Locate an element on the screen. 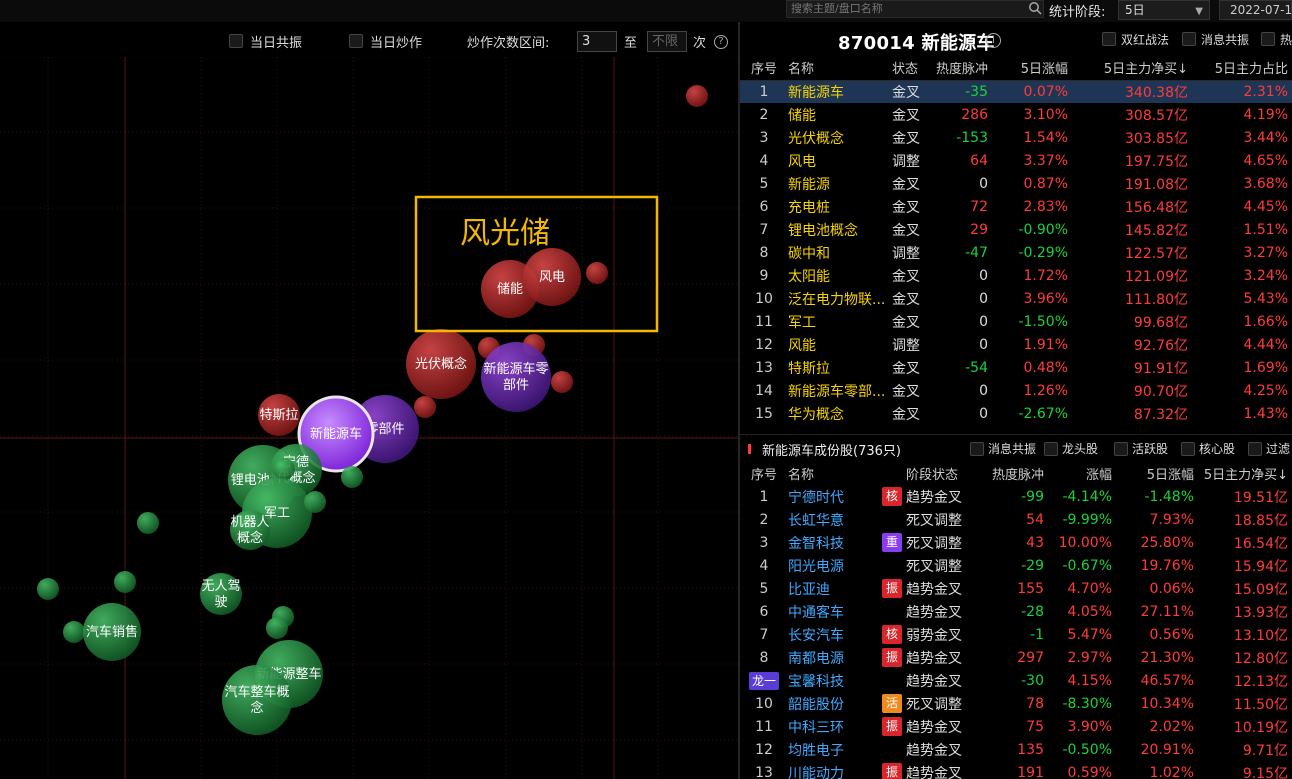 Image resolution: width=1292 pixels, height=779 pixels. concept-name: 充电桩 is located at coordinates (809, 207).